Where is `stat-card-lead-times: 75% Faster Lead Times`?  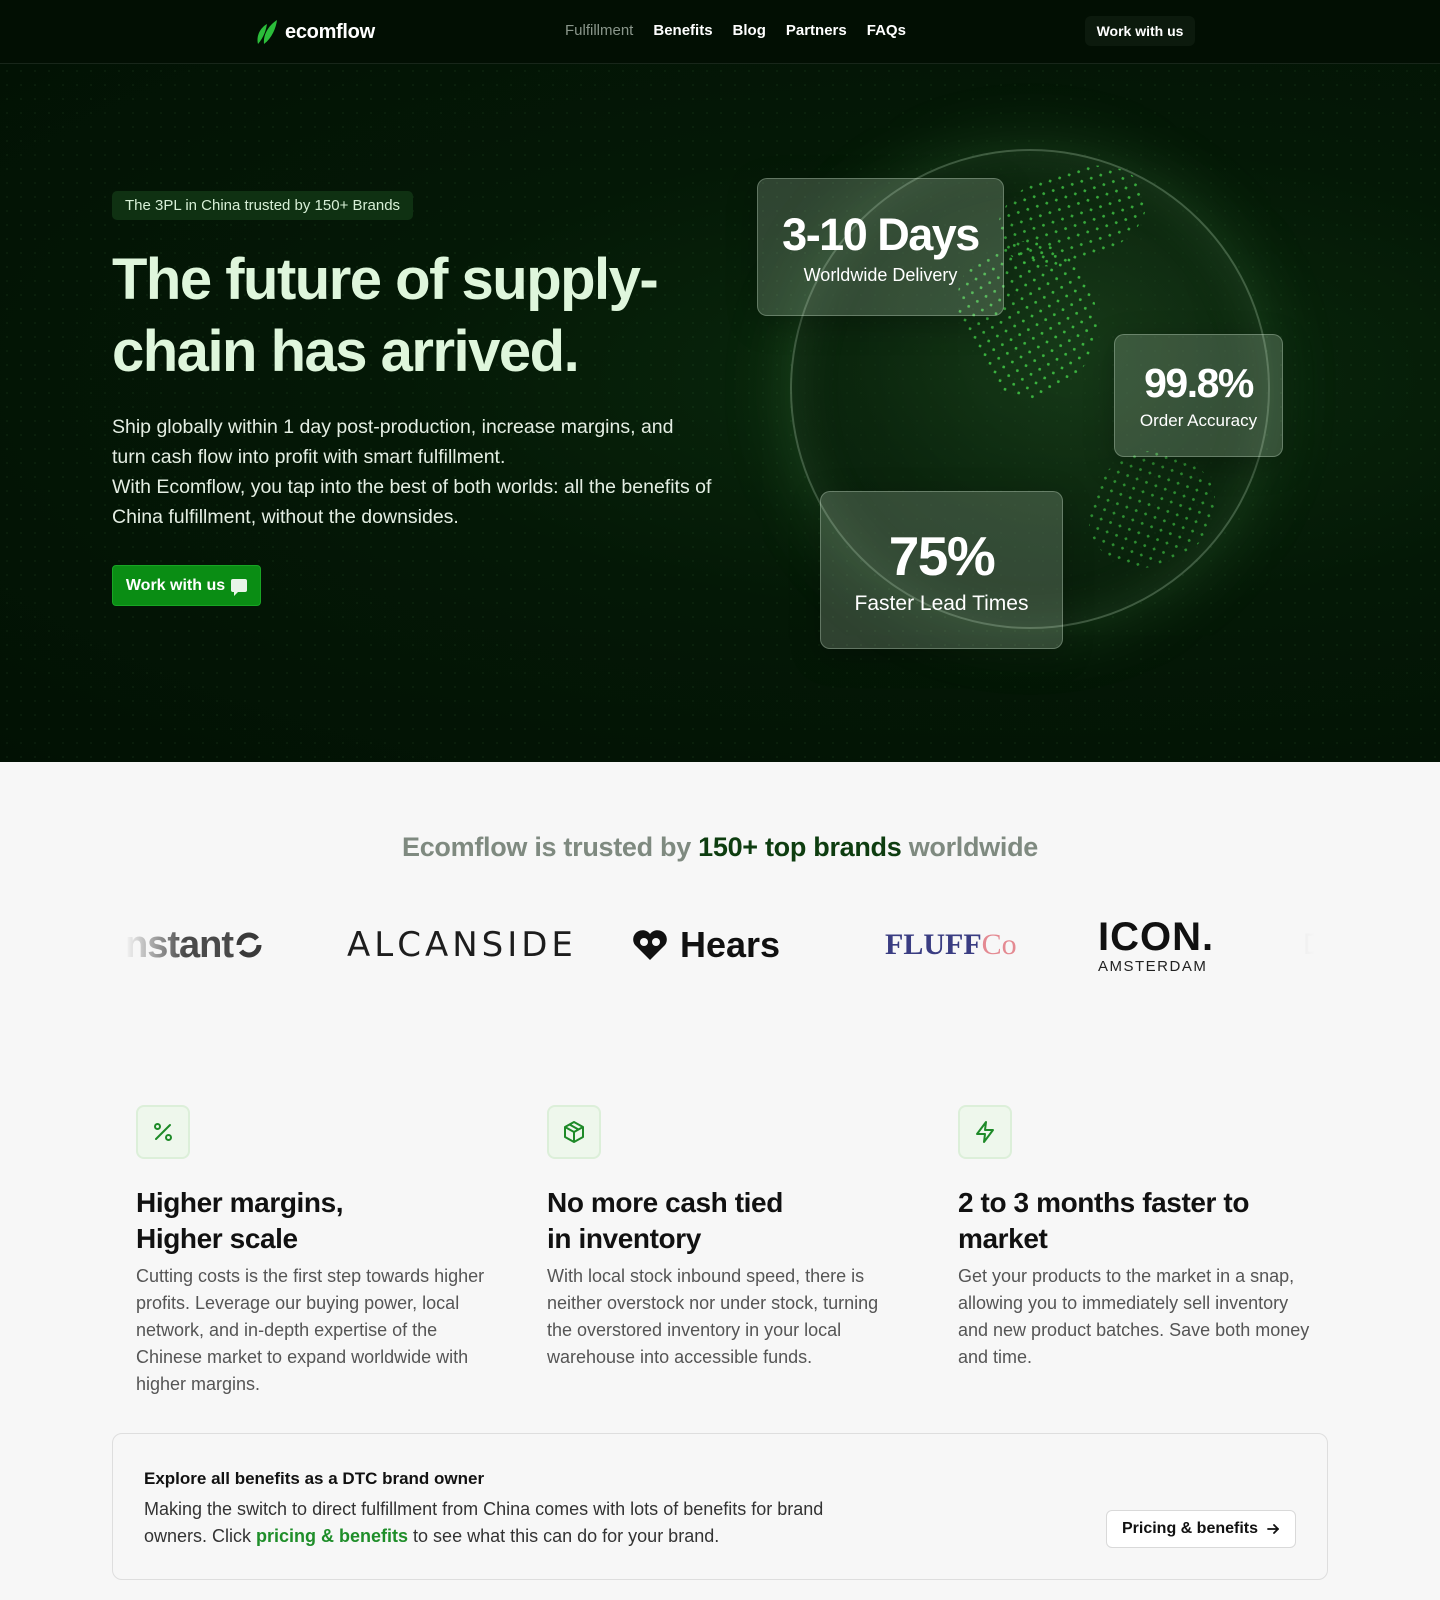
stat-card-lead-times: 75% Faster Lead Times is located at coordinates (941, 570).